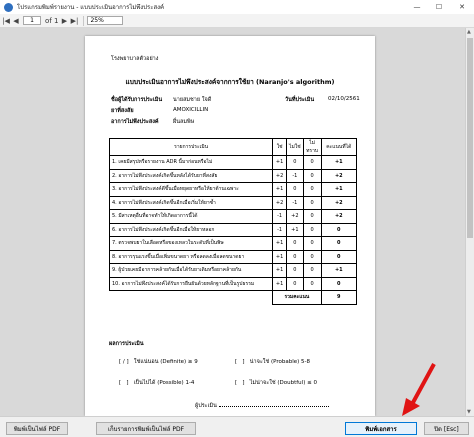  What do you see at coordinates (469, 412) in the screenshot?
I see `scroll-down-icon: ▼` at bounding box center [469, 412].